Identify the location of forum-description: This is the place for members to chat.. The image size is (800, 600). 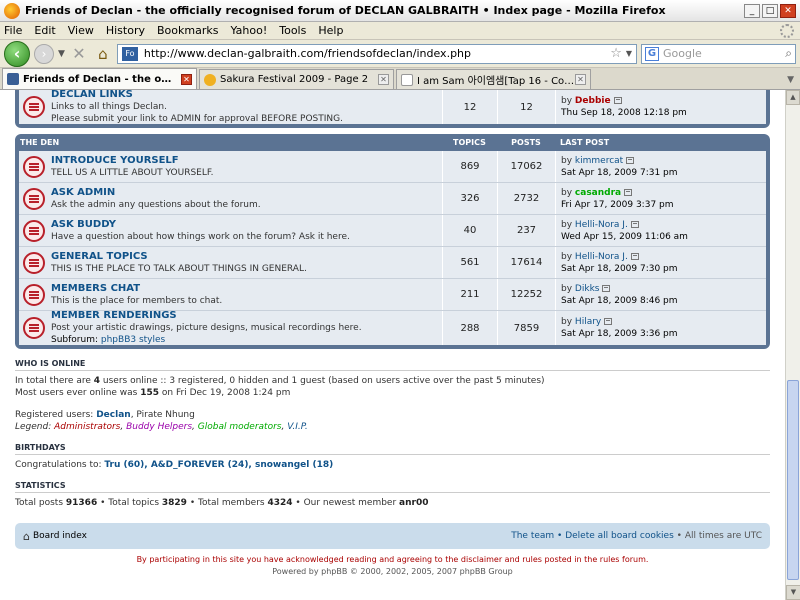
(137, 300).